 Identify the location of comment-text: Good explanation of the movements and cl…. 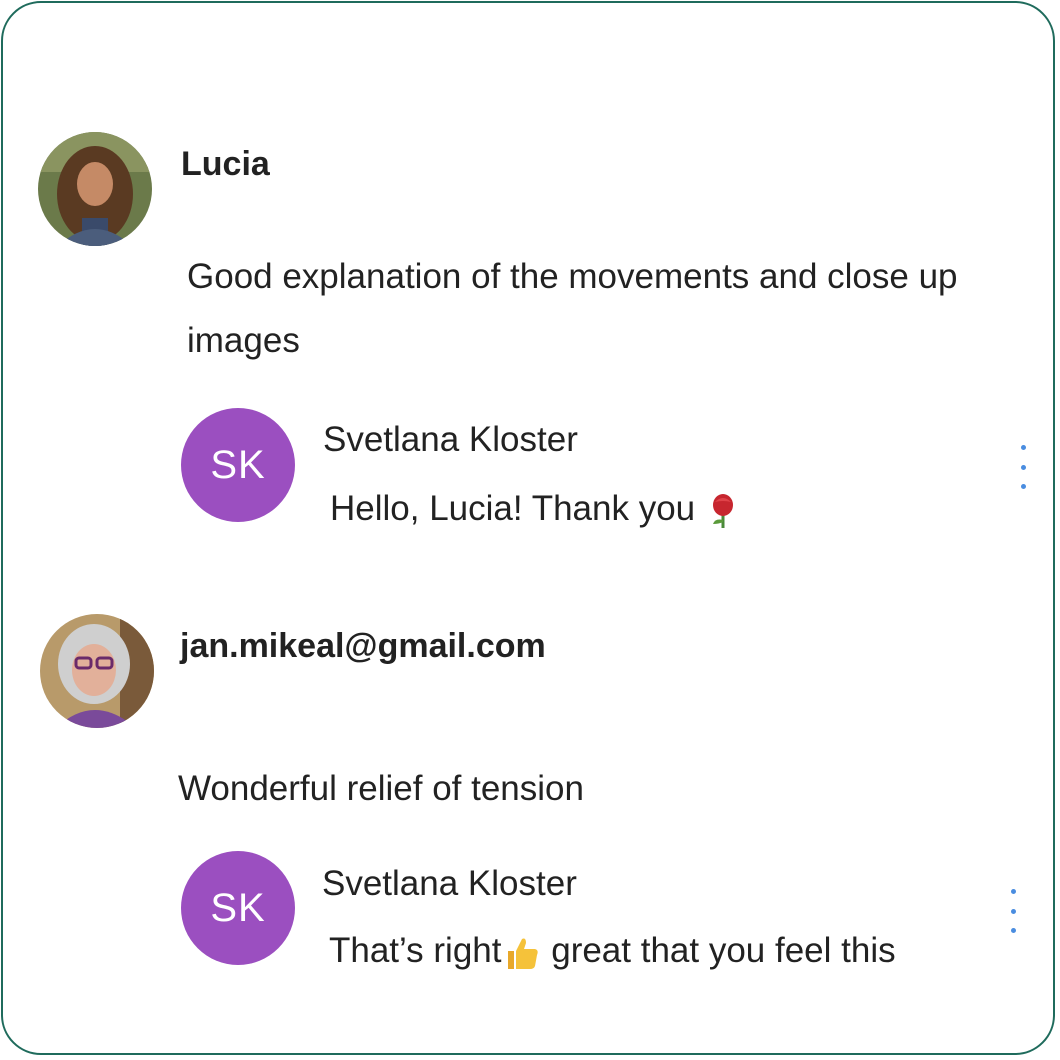
(572, 308).